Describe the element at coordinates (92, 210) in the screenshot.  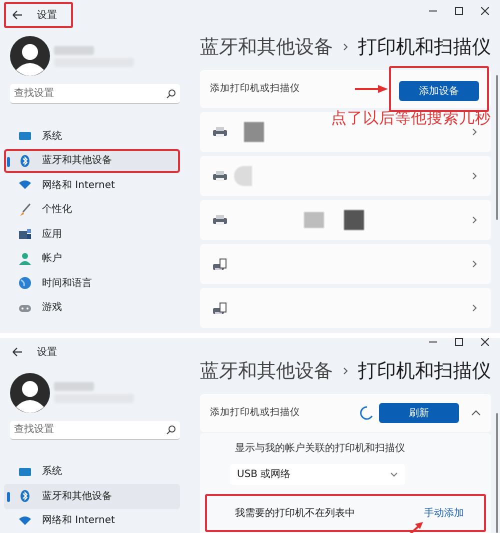
I see `sidebar-item: 个性化` at that location.